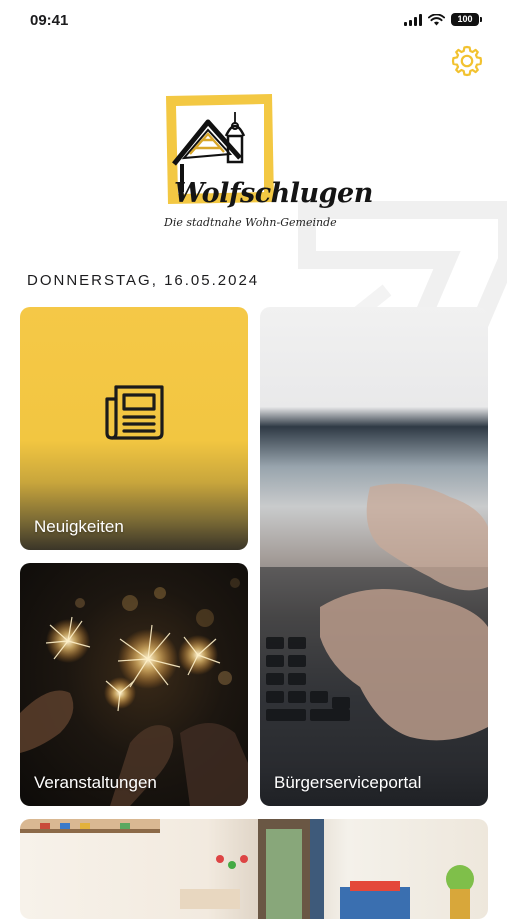  What do you see at coordinates (413, 19) in the screenshot?
I see `cellular-signal-icon` at bounding box center [413, 19].